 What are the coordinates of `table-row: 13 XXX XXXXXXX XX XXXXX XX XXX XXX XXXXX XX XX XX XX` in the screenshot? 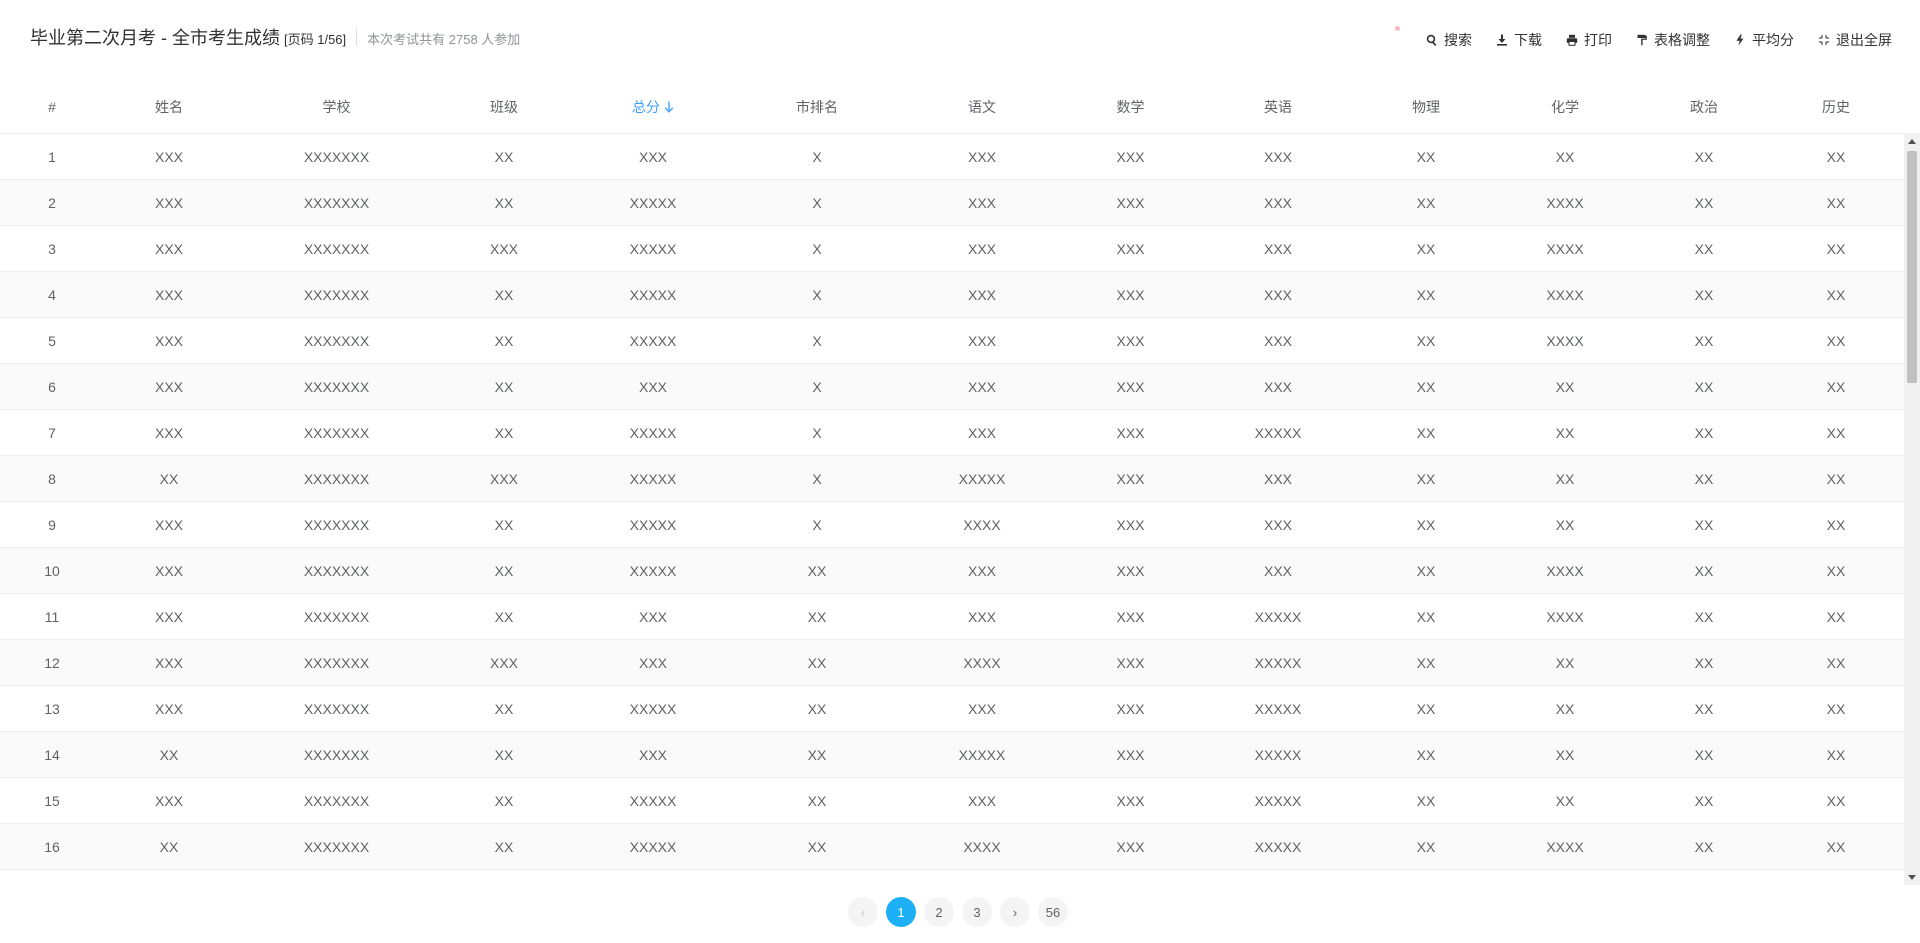 It's located at (952, 708).